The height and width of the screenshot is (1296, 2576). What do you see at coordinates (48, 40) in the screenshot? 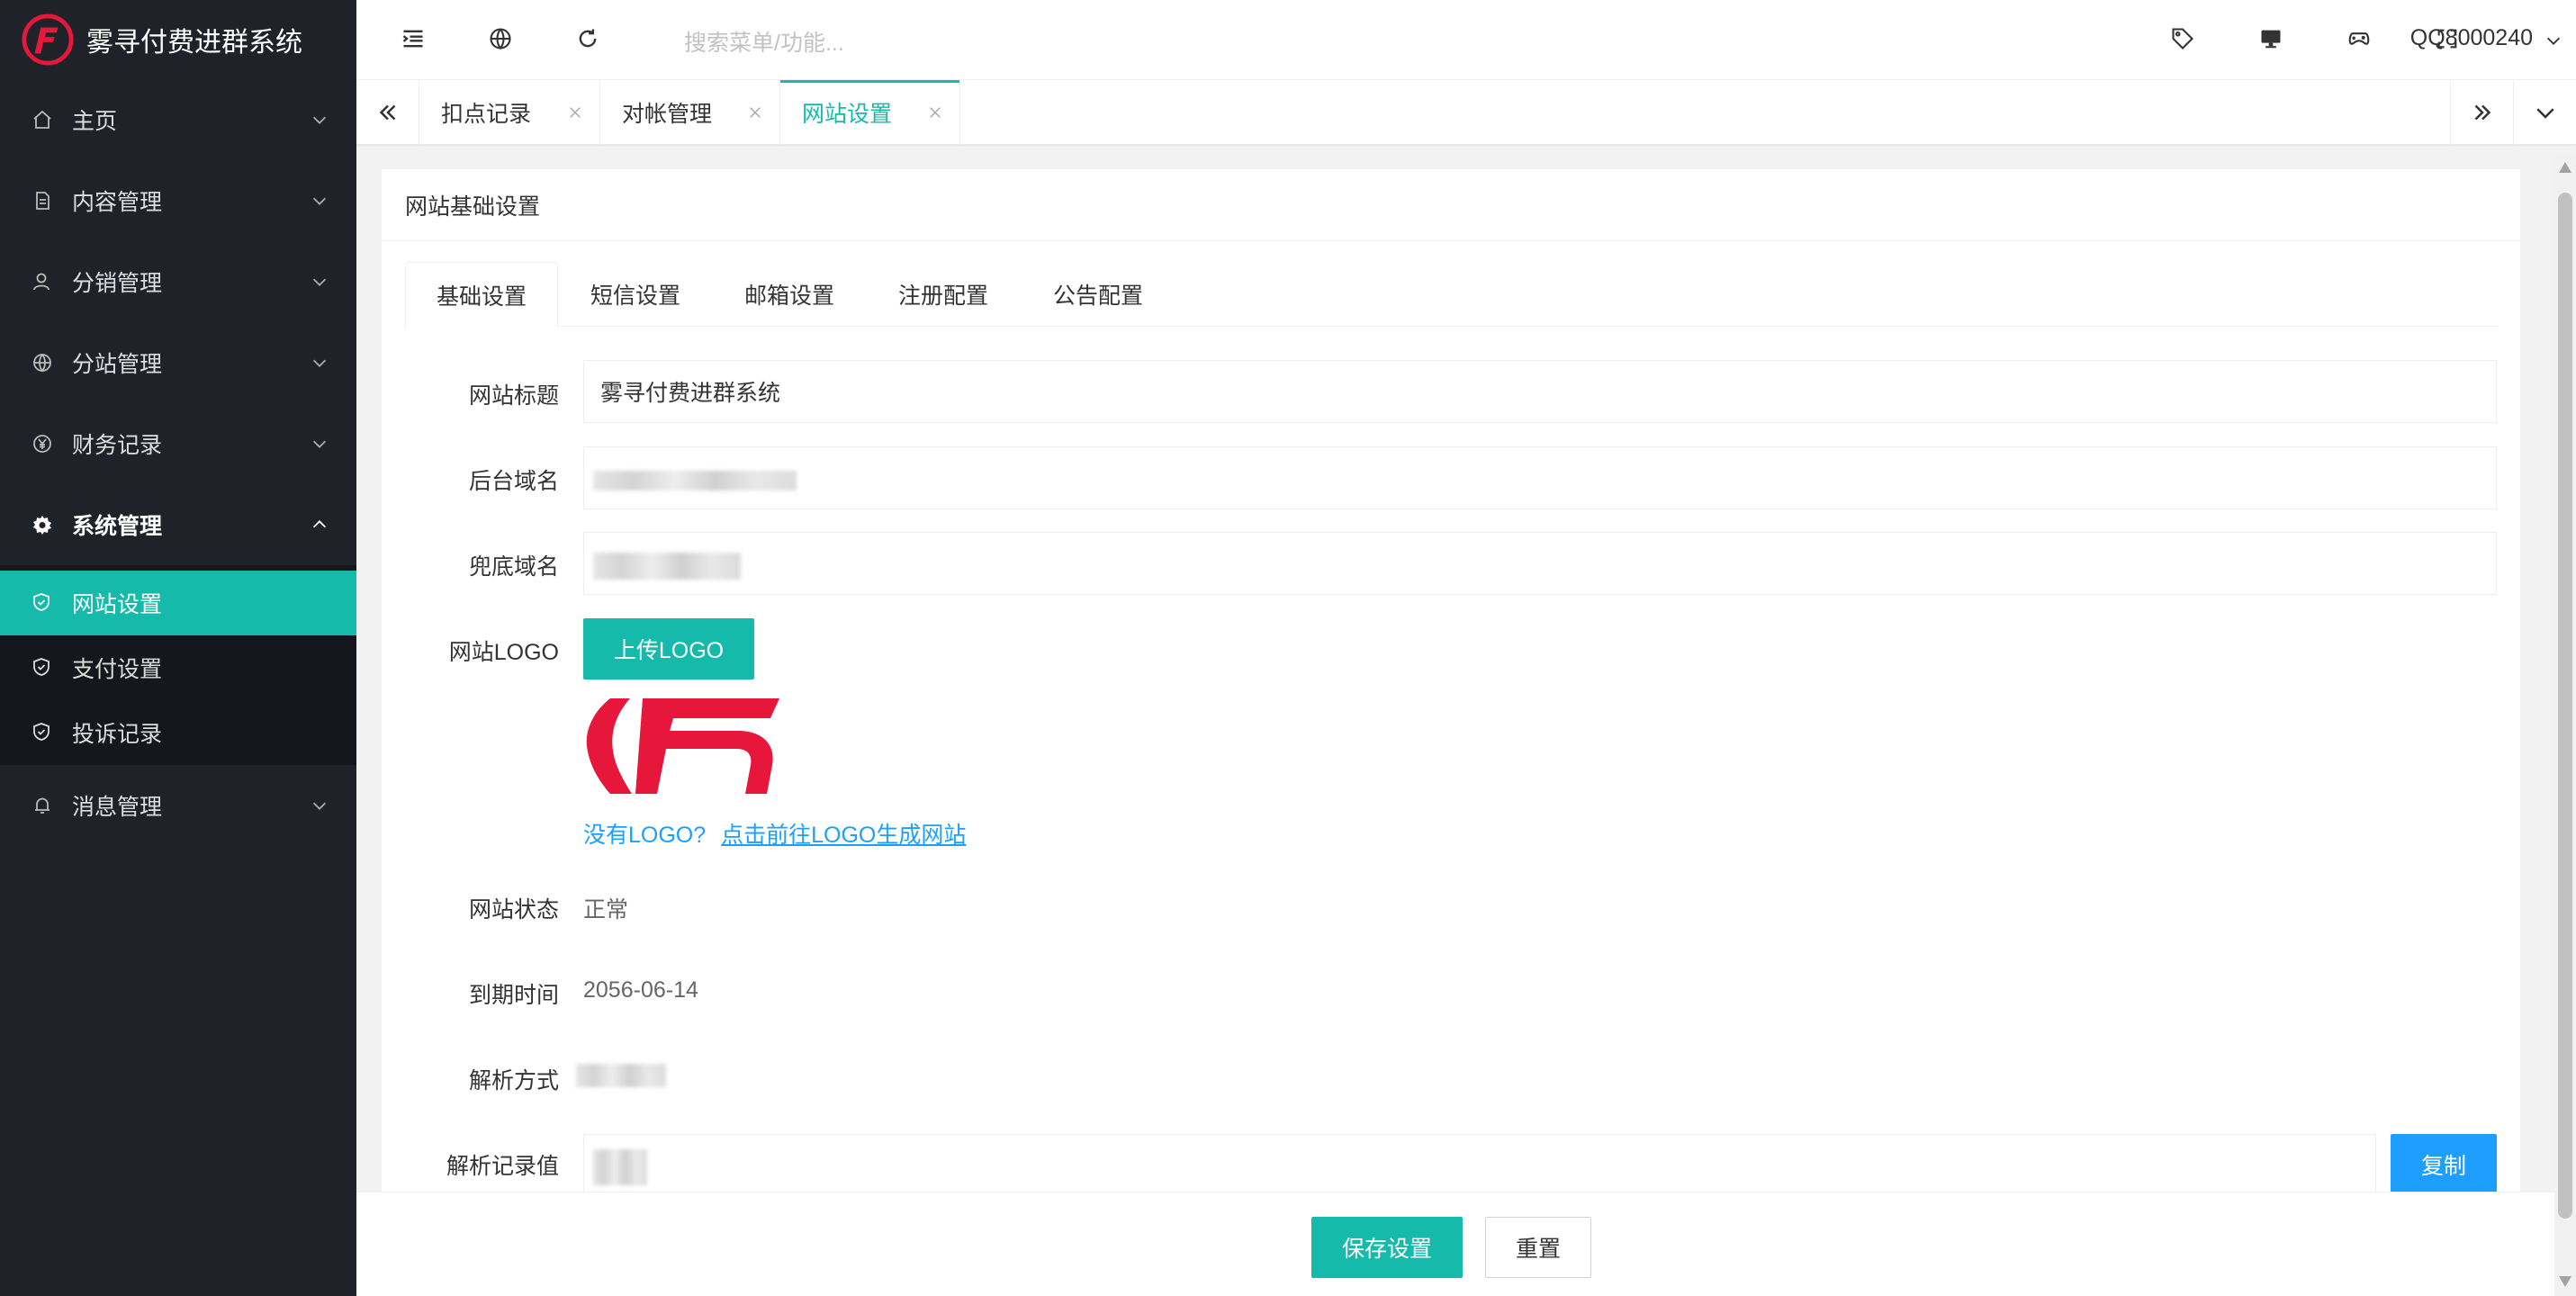
I see `app-logo` at bounding box center [48, 40].